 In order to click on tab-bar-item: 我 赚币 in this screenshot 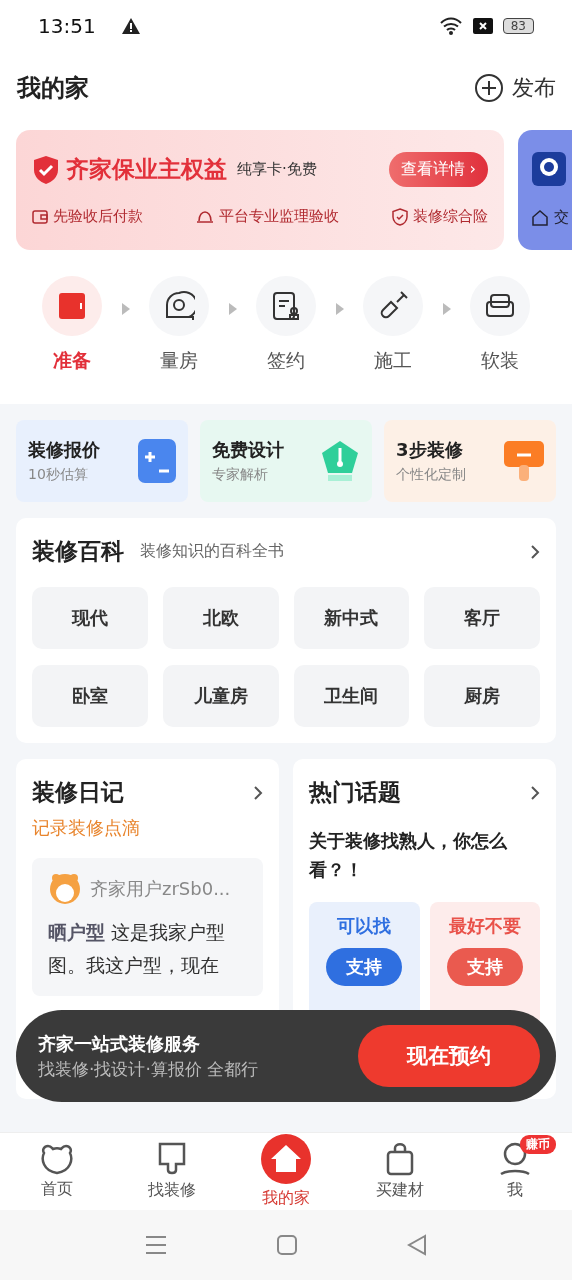, I will do `click(514, 1171)`.